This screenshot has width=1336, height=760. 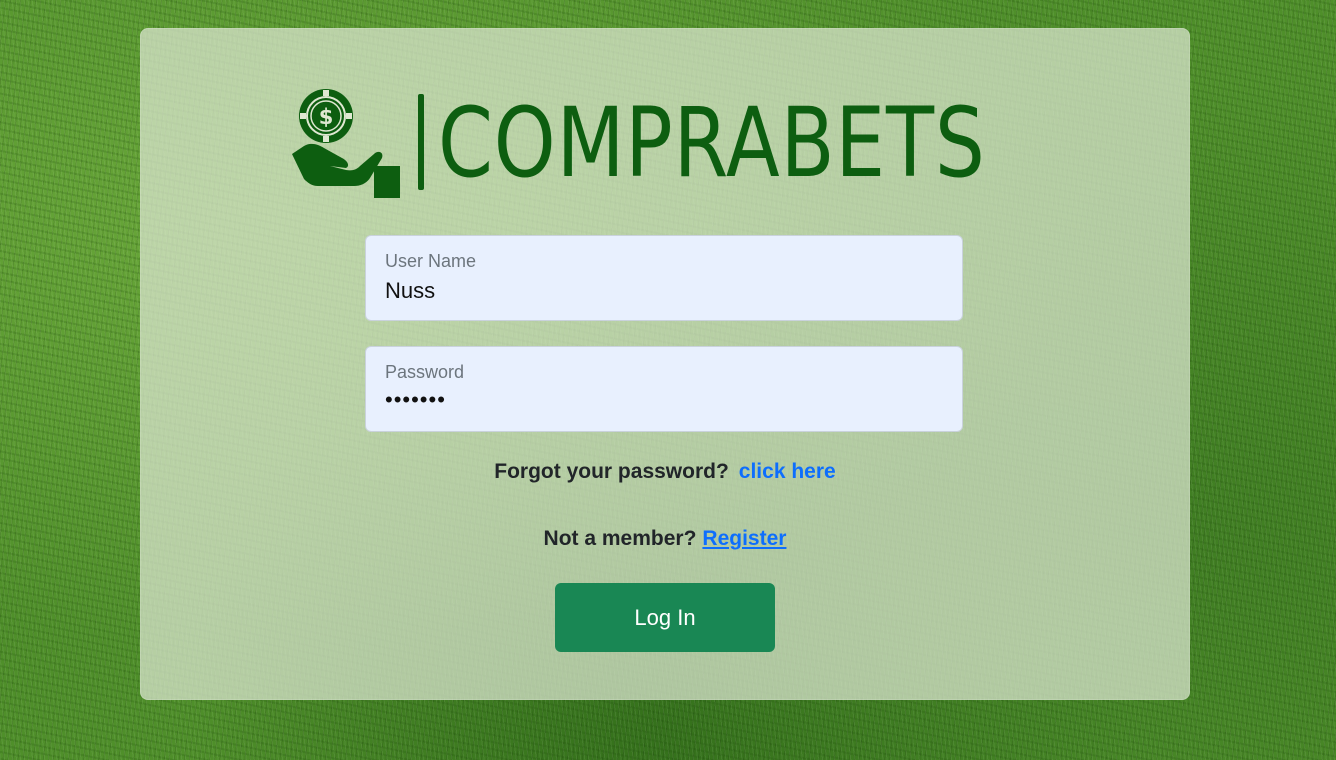 I want to click on username-label: User Name, so click(x=431, y=261).